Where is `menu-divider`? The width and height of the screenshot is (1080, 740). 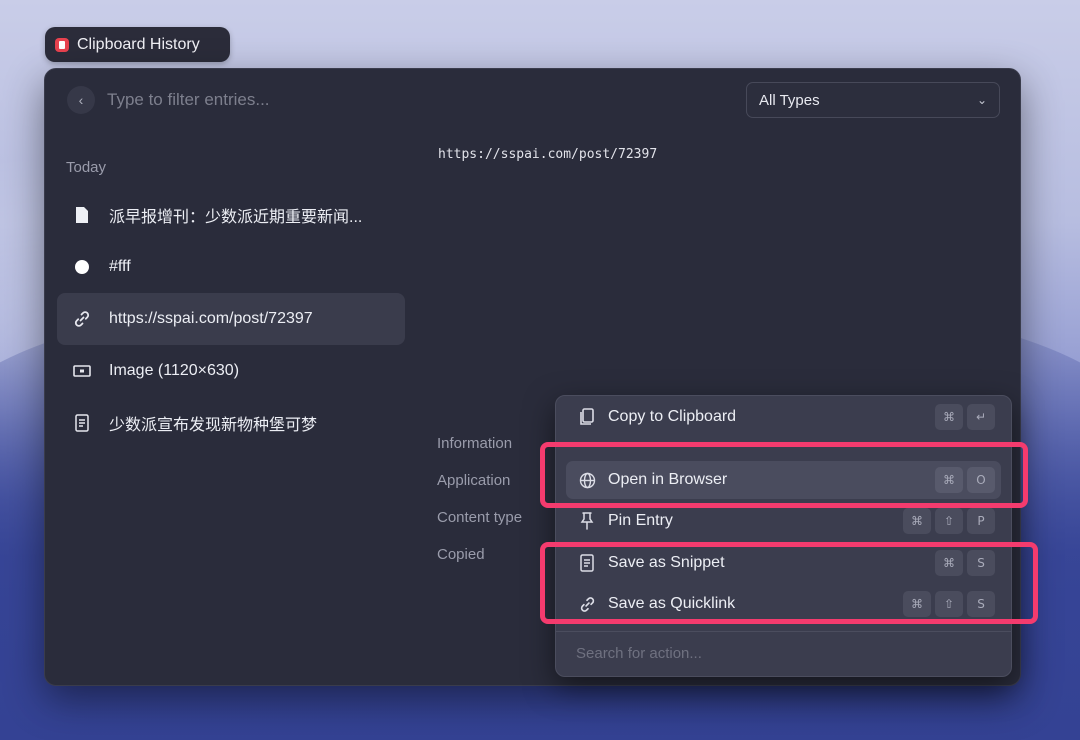
menu-divider is located at coordinates (783, 631).